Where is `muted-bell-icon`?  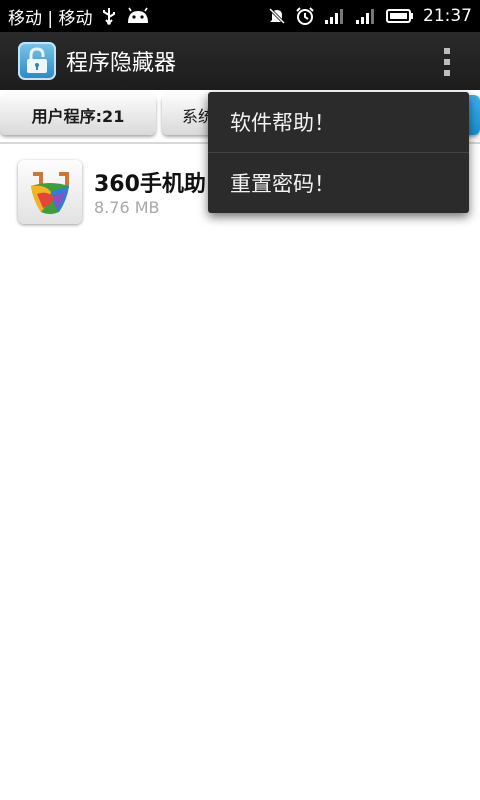 muted-bell-icon is located at coordinates (277, 16).